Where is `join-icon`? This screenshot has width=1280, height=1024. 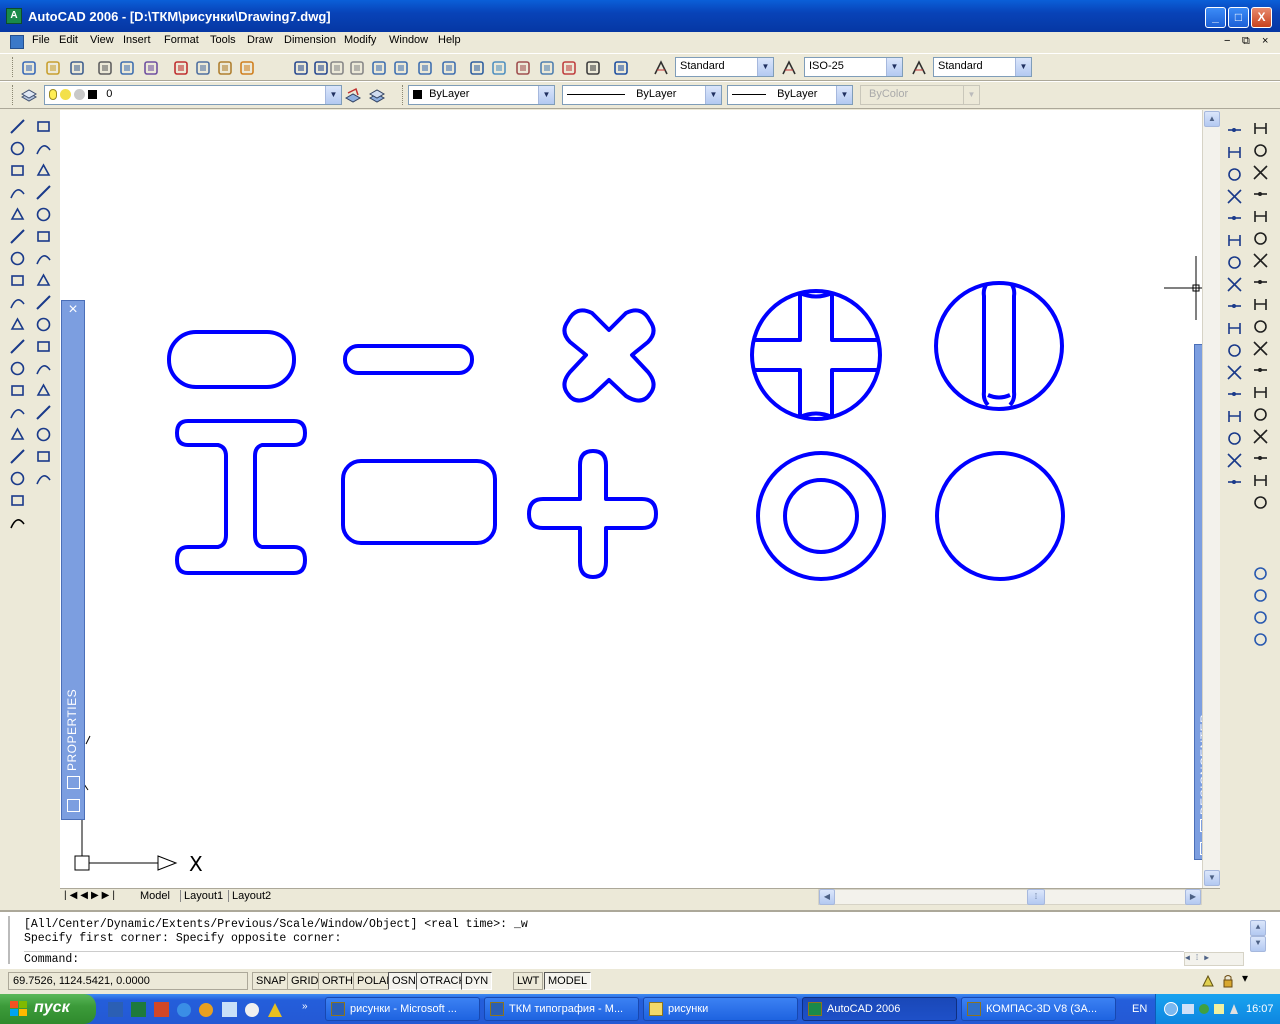 join-icon is located at coordinates (43, 412).